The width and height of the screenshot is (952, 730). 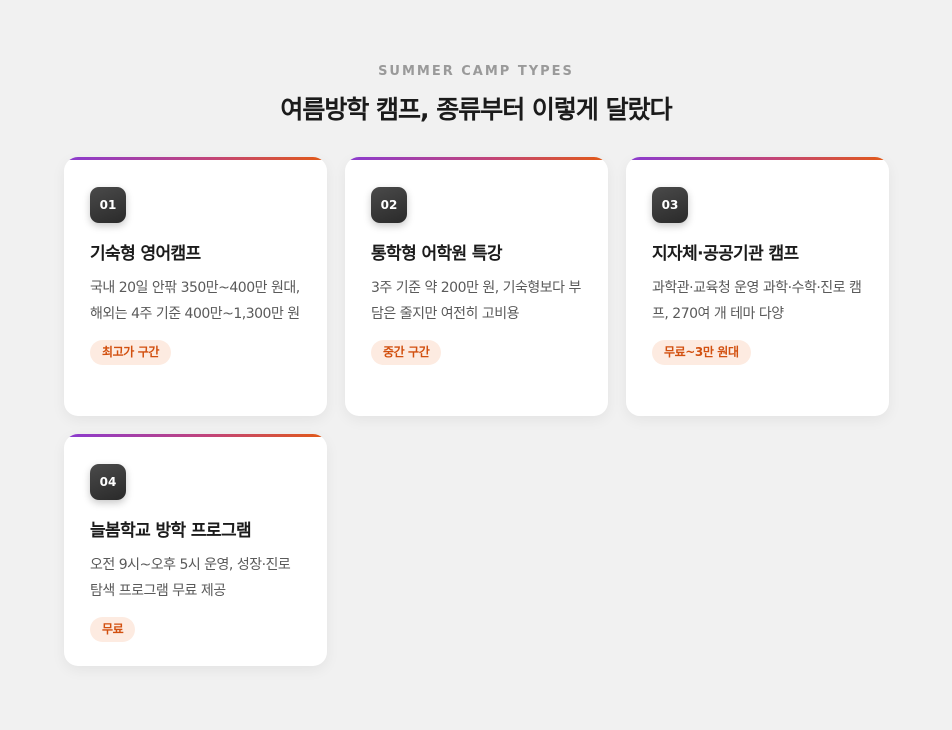 I want to click on card-description: 과학관·교육청 운영 과학·수학·진로 캠프, 270여 개 테마 다양, so click(x=757, y=301).